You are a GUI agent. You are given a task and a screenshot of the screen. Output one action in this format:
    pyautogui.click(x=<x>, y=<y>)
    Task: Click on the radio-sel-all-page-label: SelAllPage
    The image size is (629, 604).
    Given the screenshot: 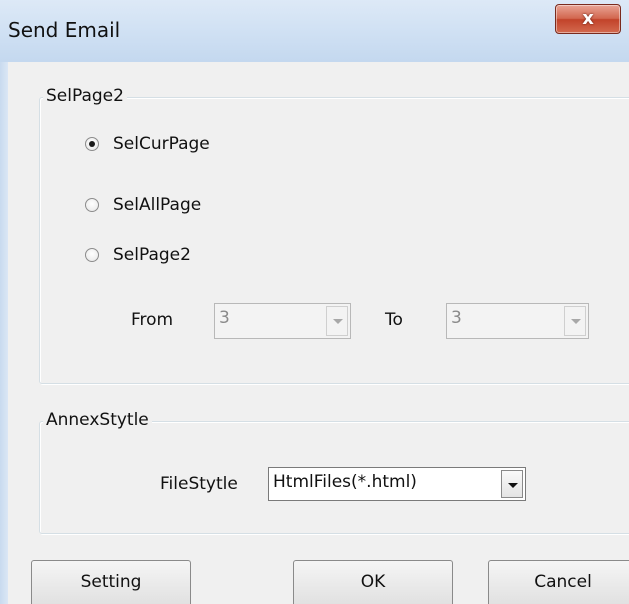 What is the action you would take?
    pyautogui.click(x=157, y=205)
    